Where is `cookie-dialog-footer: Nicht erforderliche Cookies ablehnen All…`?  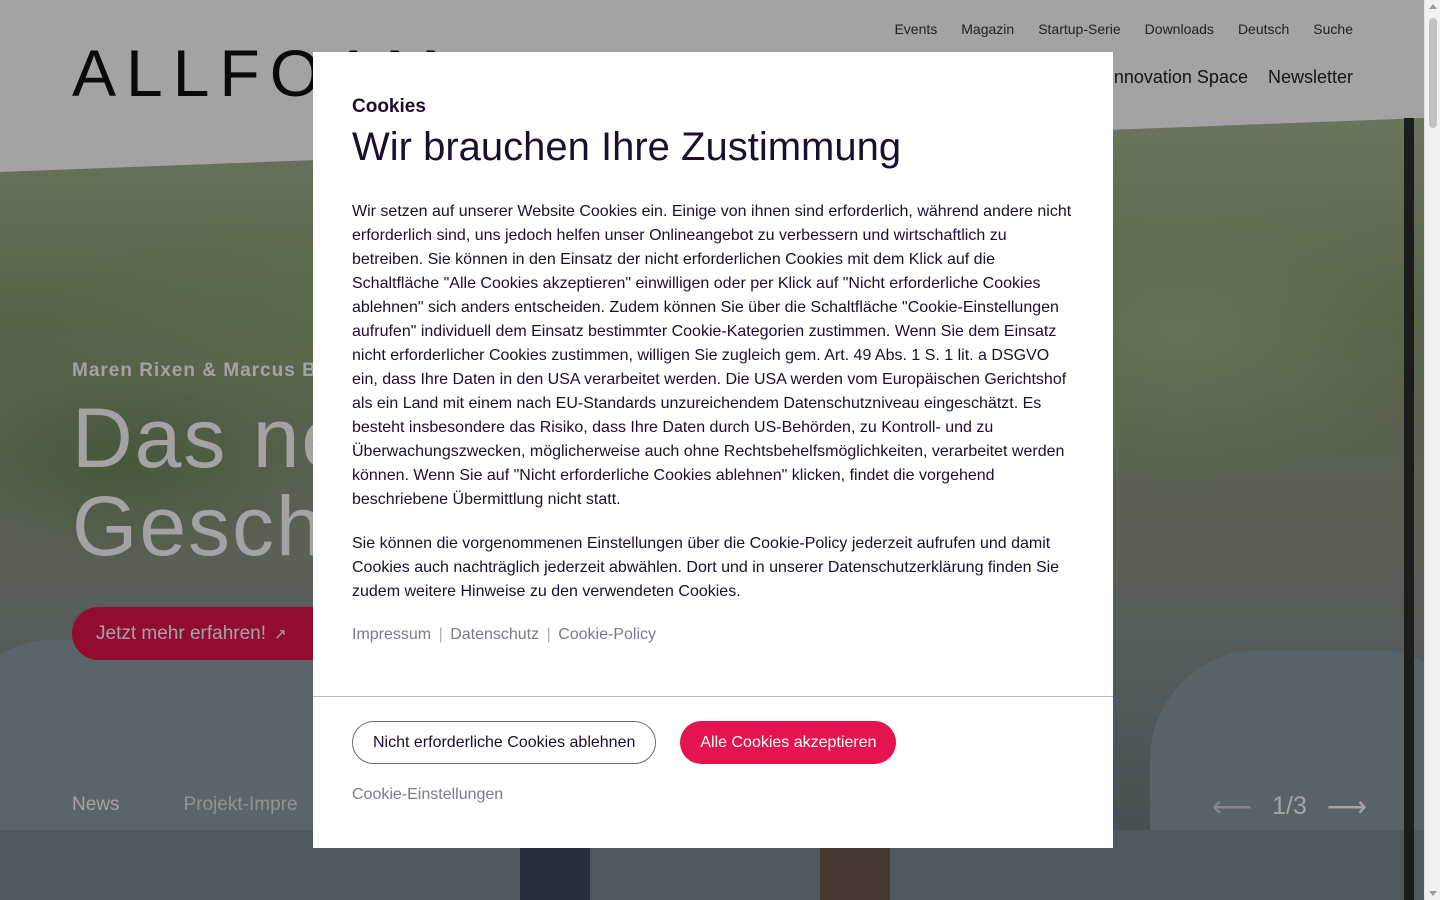
cookie-dialog-footer: Nicht erforderliche Cookies ablehnen All… is located at coordinates (713, 772).